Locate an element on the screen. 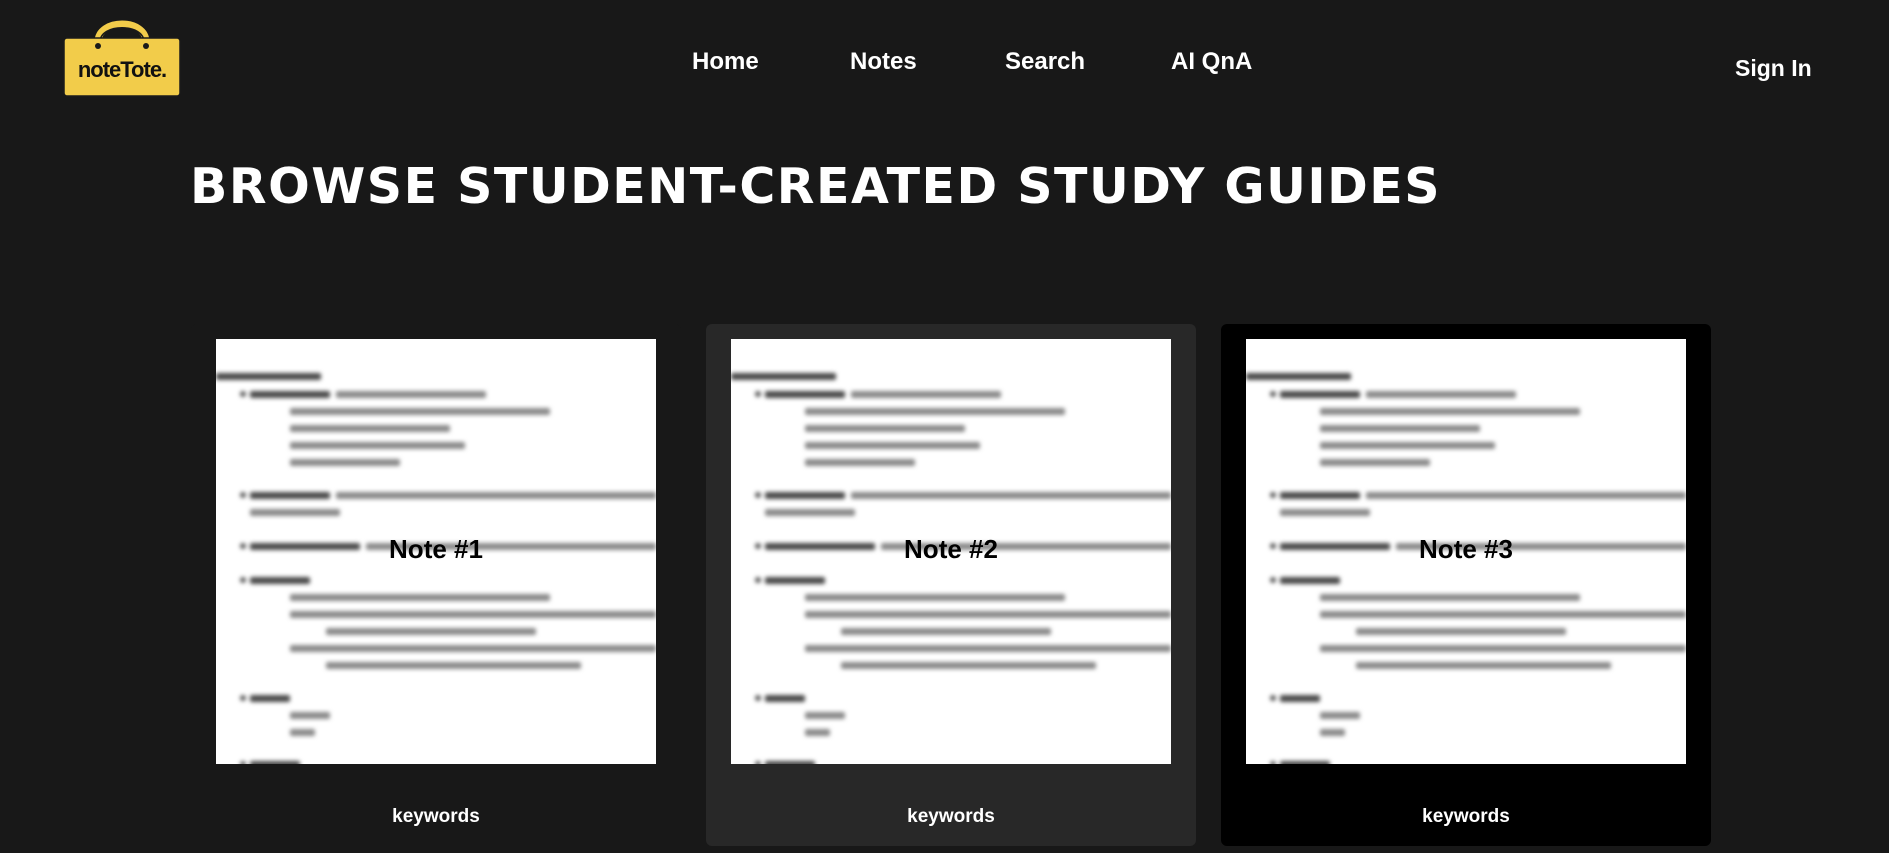 The width and height of the screenshot is (1889, 853). nav-home: Home is located at coordinates (725, 62).